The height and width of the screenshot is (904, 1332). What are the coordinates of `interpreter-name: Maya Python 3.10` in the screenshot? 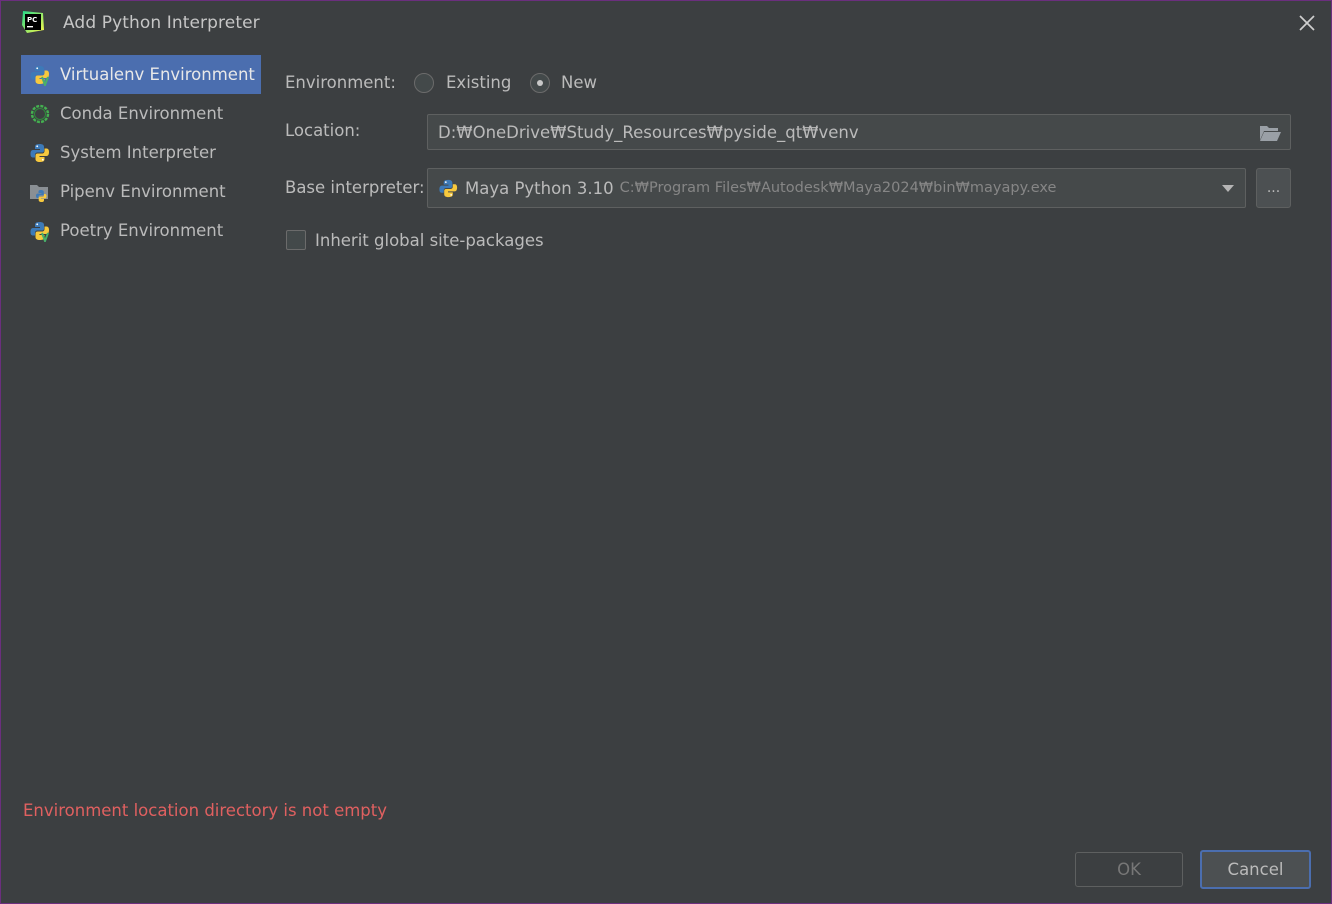 It's located at (539, 188).